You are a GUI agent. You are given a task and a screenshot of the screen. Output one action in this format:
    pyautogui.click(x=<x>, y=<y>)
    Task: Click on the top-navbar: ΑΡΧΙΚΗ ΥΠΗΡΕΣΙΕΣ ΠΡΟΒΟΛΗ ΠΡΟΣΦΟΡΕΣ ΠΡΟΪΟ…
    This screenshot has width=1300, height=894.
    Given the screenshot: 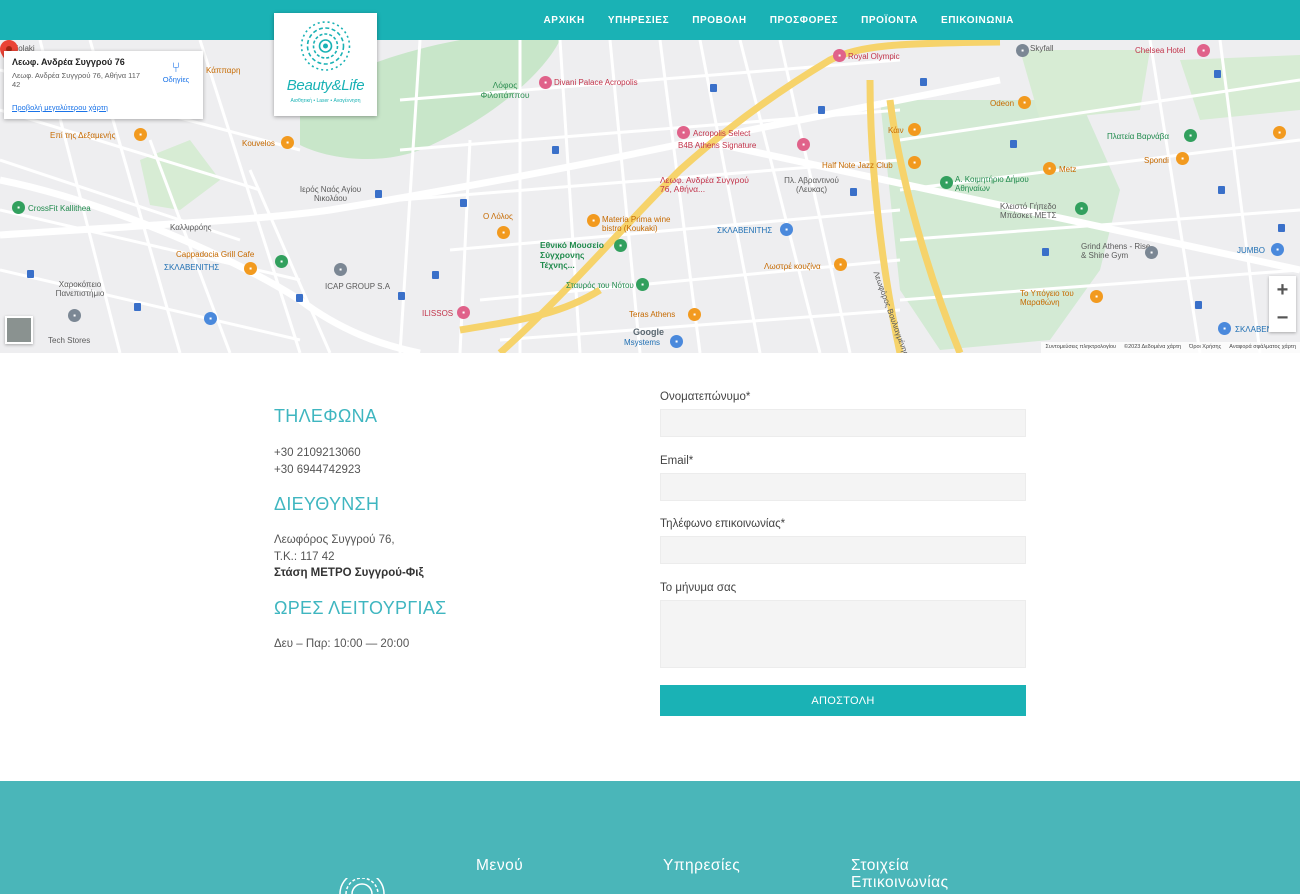 What is the action you would take?
    pyautogui.click(x=650, y=20)
    